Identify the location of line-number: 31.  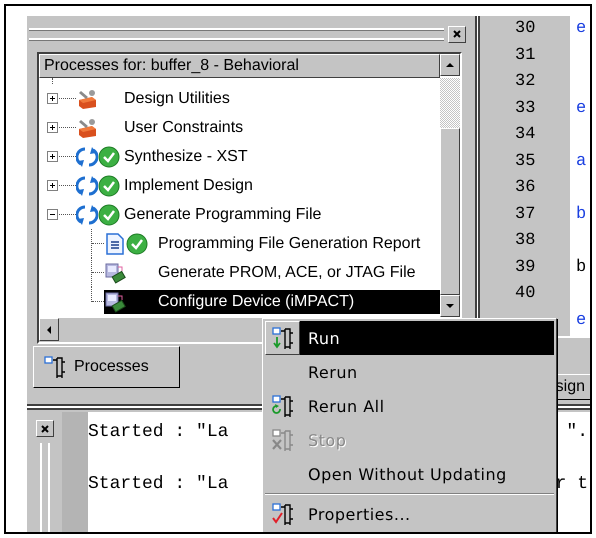
(525, 55).